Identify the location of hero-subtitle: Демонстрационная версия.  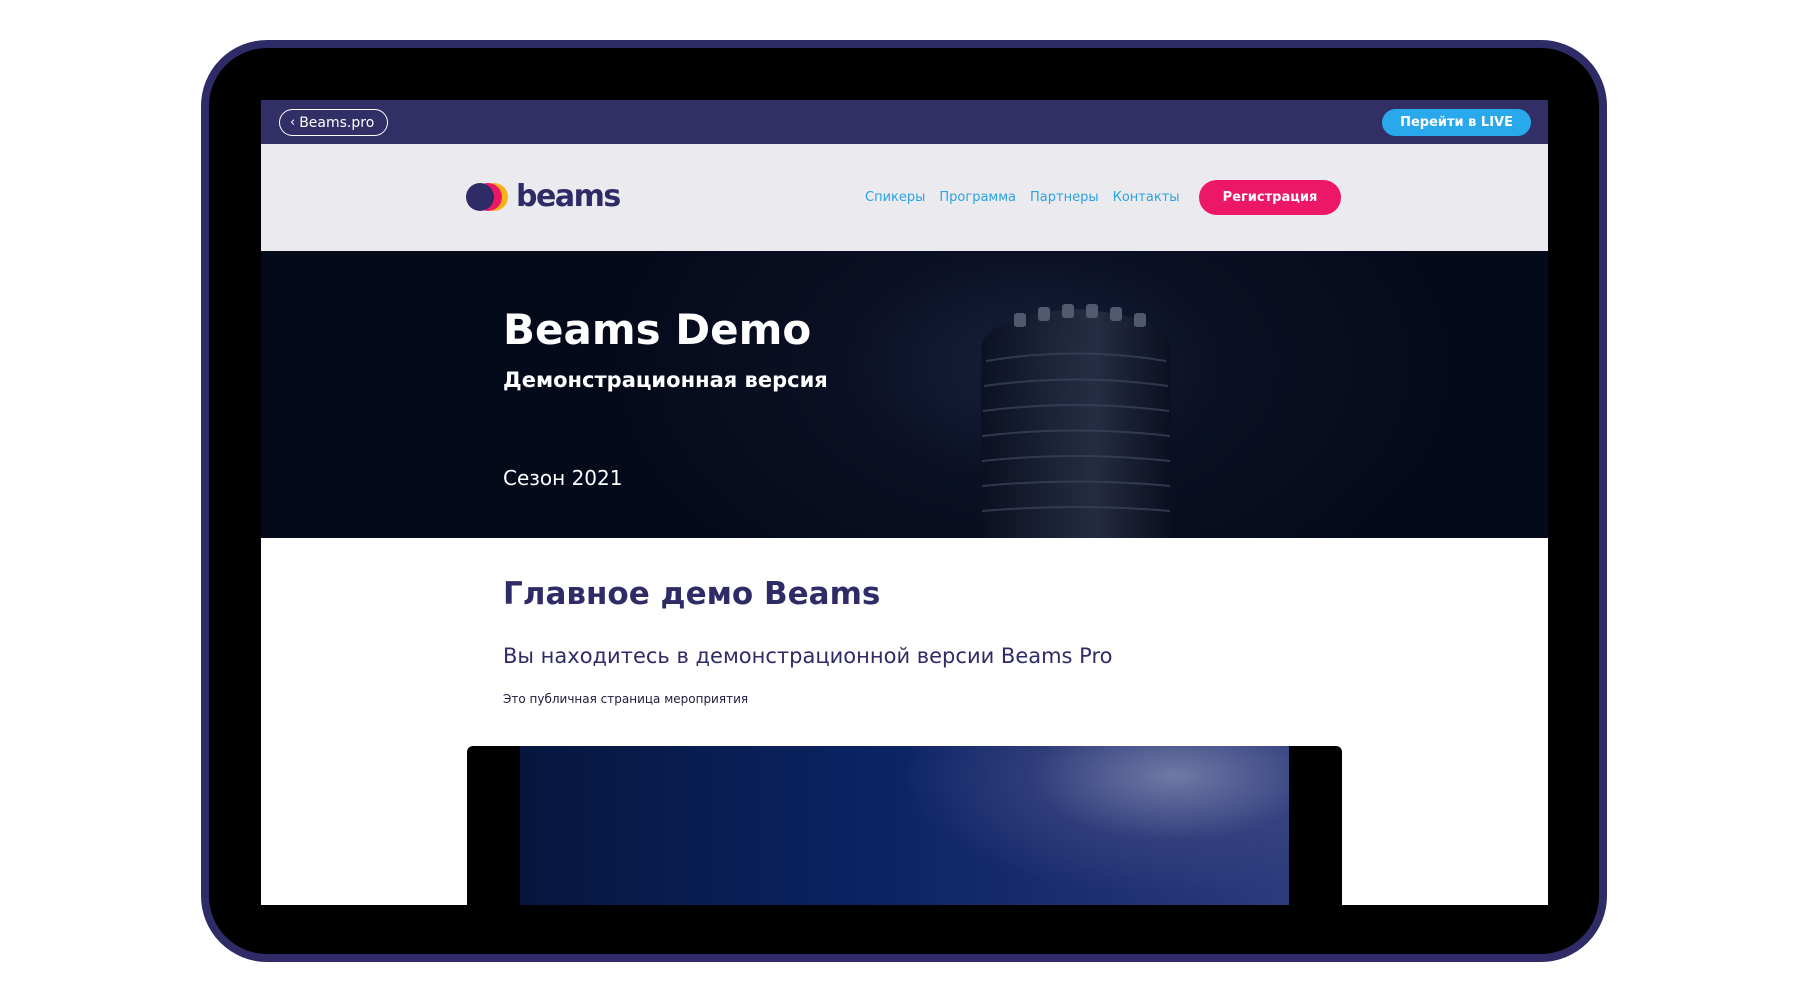
(665, 380).